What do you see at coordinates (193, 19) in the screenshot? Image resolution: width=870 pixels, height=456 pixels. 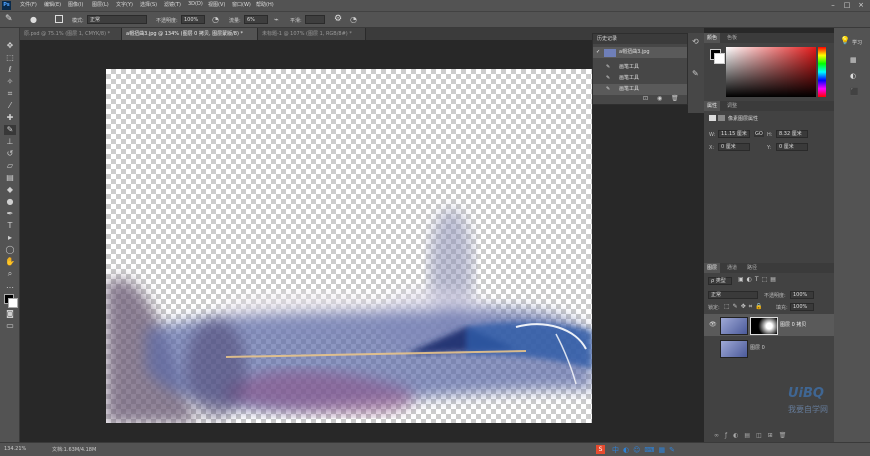 I see `opacity-input: 100%` at bounding box center [193, 19].